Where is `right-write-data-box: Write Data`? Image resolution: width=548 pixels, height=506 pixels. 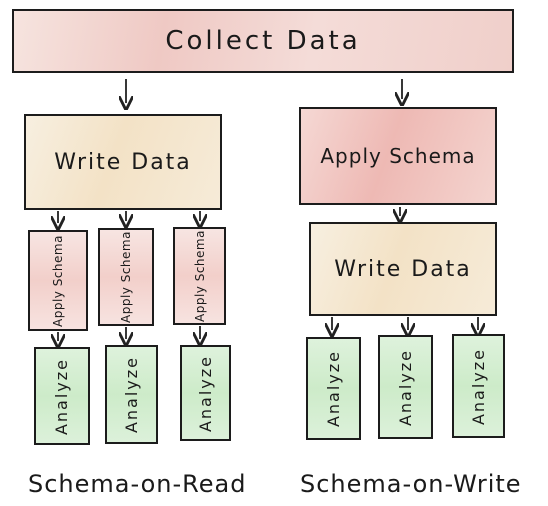 right-write-data-box: Write Data is located at coordinates (403, 269).